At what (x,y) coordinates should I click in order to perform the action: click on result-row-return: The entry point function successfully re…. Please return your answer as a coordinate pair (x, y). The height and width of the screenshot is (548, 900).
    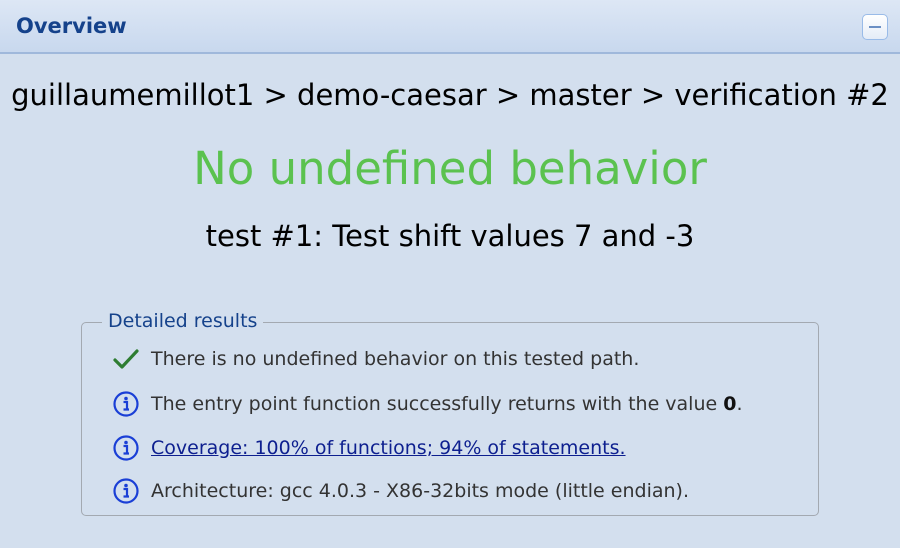
    Looking at the image, I should click on (427, 404).